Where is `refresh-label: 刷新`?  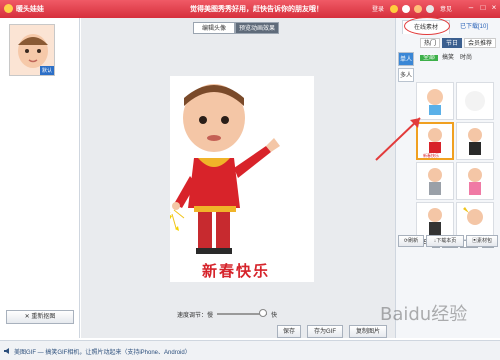
refresh-label: 刷新 is located at coordinates (413, 241).